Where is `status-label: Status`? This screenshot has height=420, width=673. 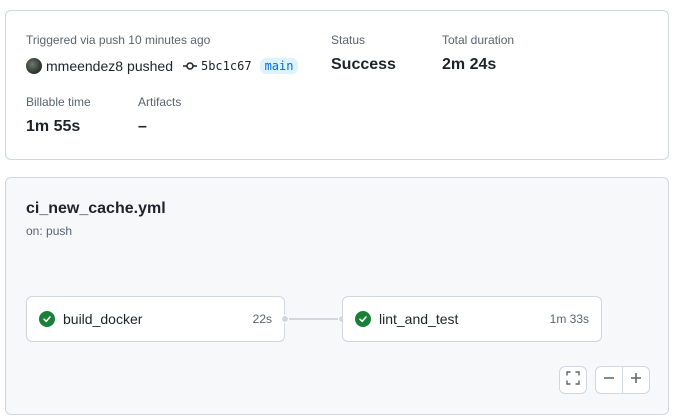
status-label: Status is located at coordinates (348, 40).